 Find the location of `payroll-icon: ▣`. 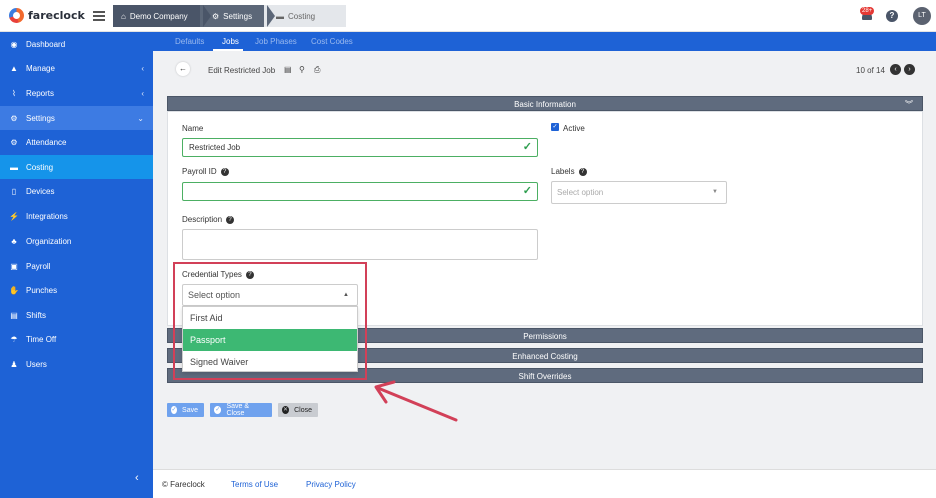

payroll-icon: ▣ is located at coordinates (14, 266).